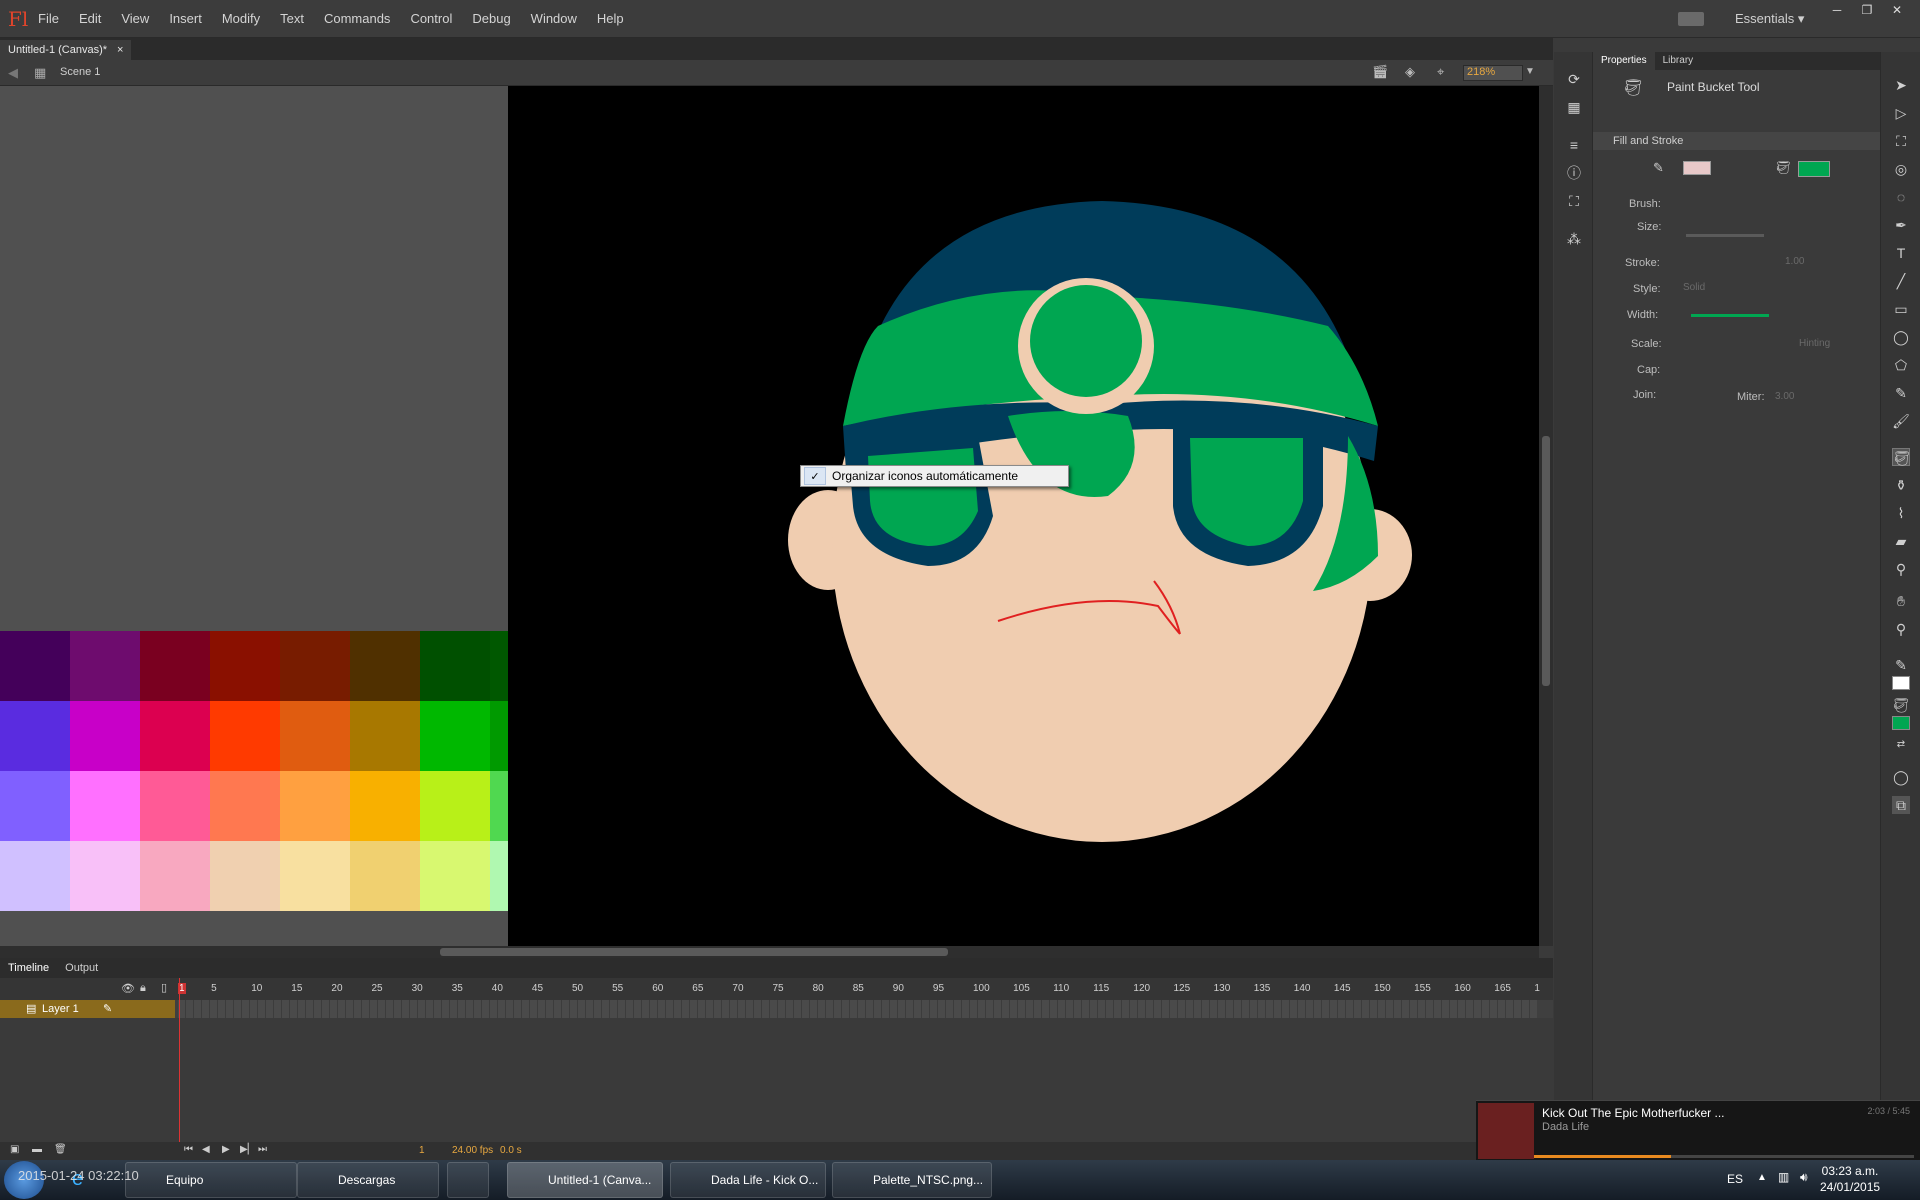  I want to click on pencil-tool-icon: ✎, so click(1901, 393).